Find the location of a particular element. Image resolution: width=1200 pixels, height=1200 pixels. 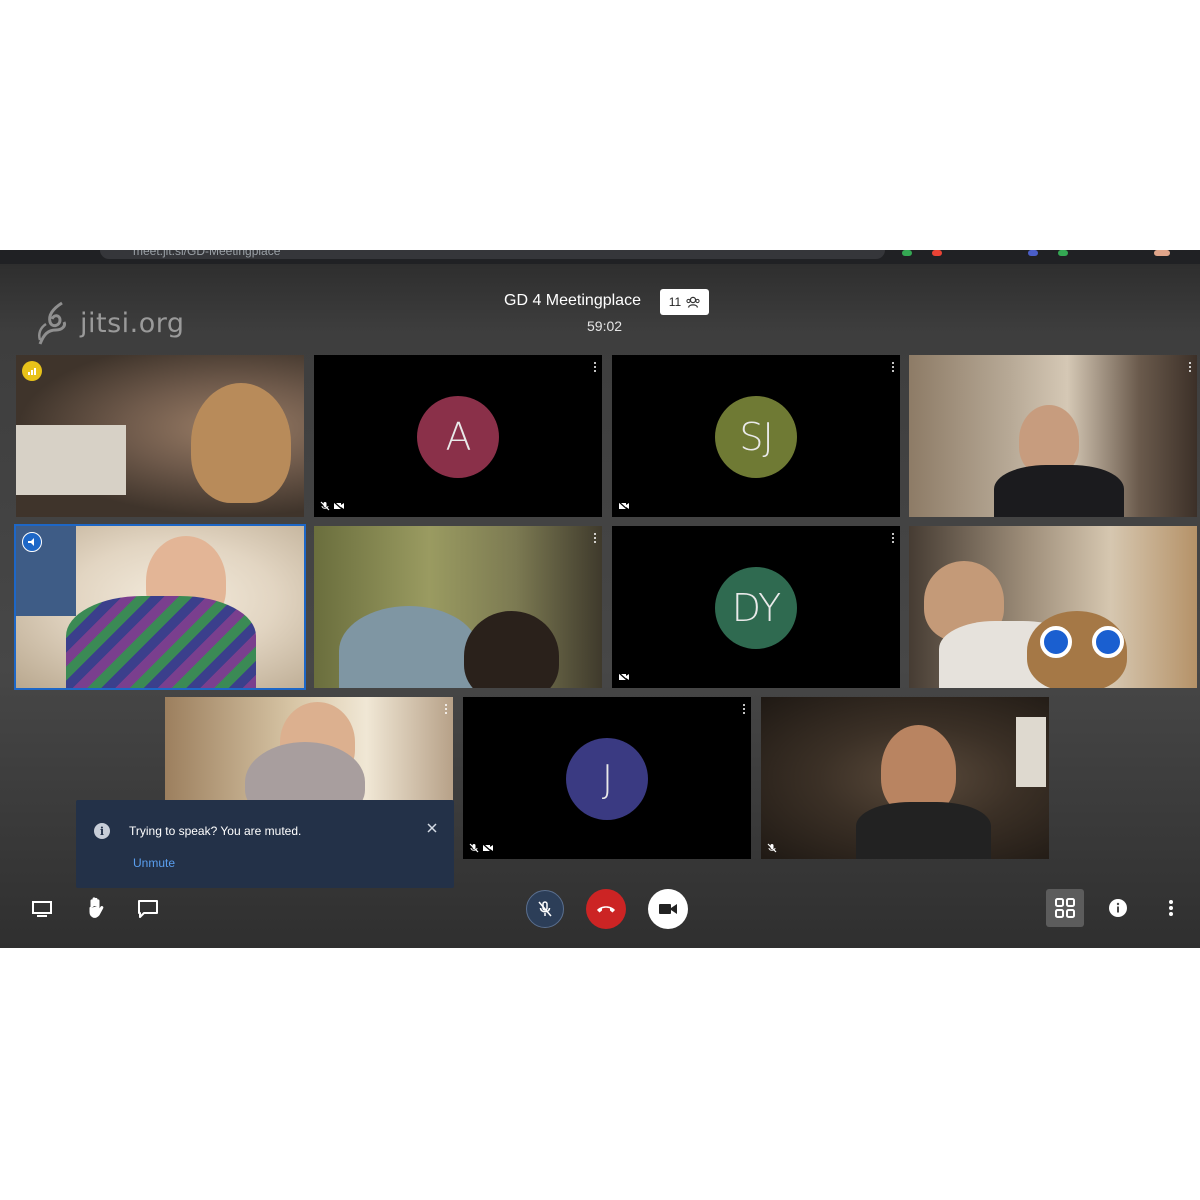

chat-button is located at coordinates (148, 909).